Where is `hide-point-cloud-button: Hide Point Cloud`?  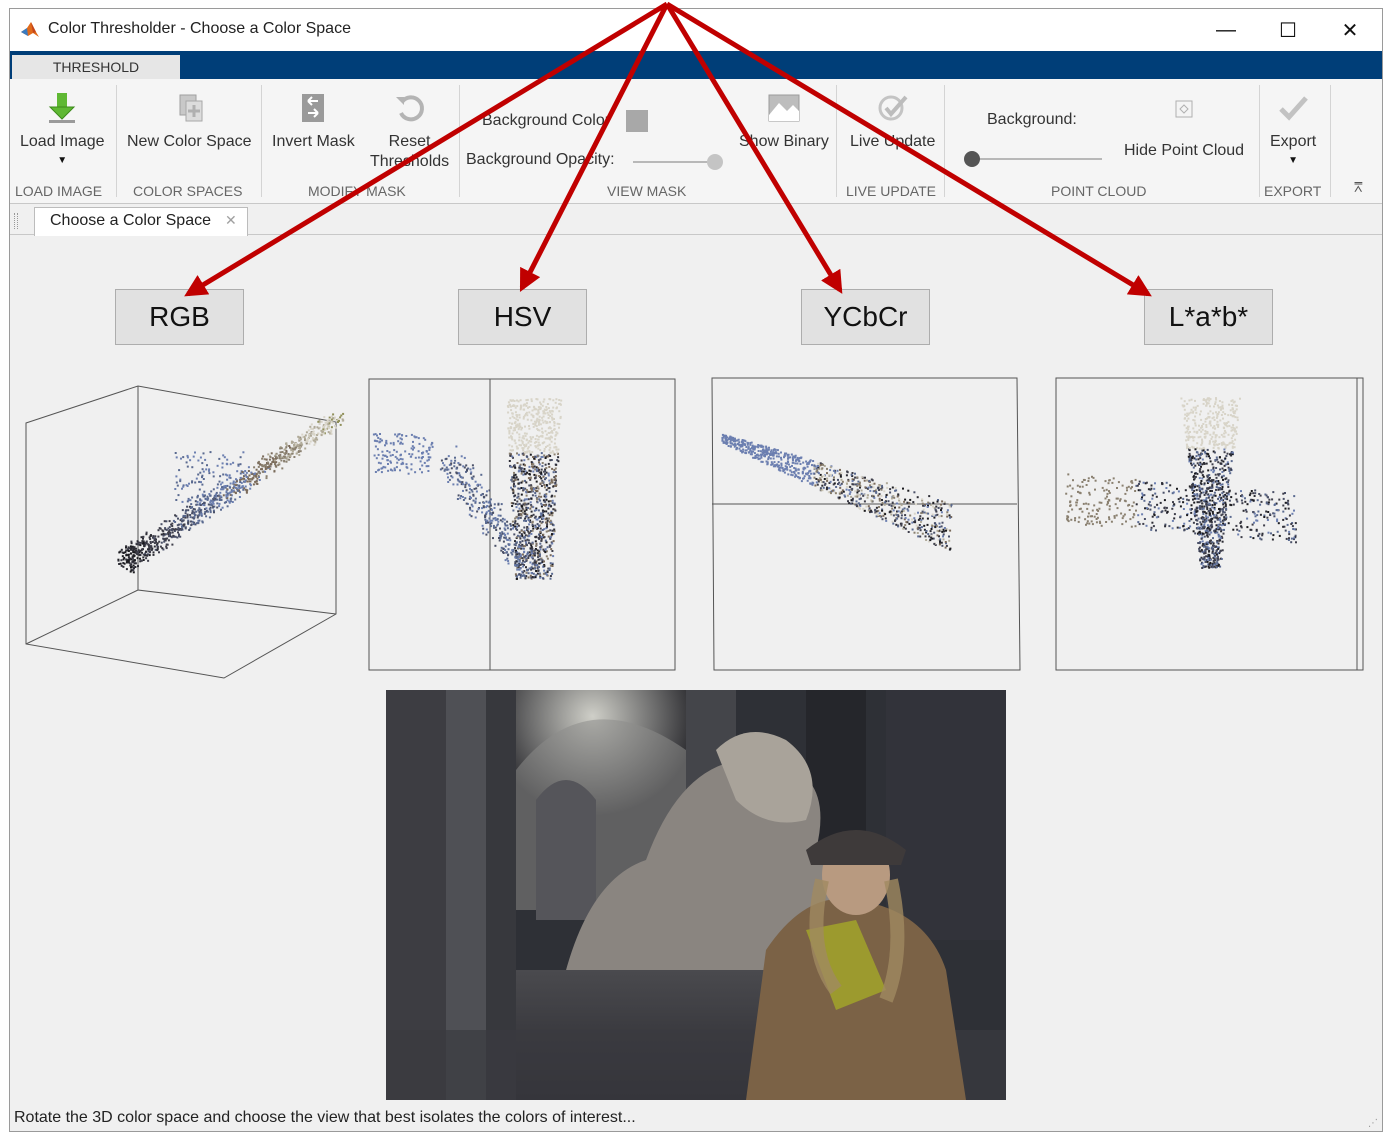
hide-point-cloud-button: Hide Point Cloud is located at coordinates (1184, 151).